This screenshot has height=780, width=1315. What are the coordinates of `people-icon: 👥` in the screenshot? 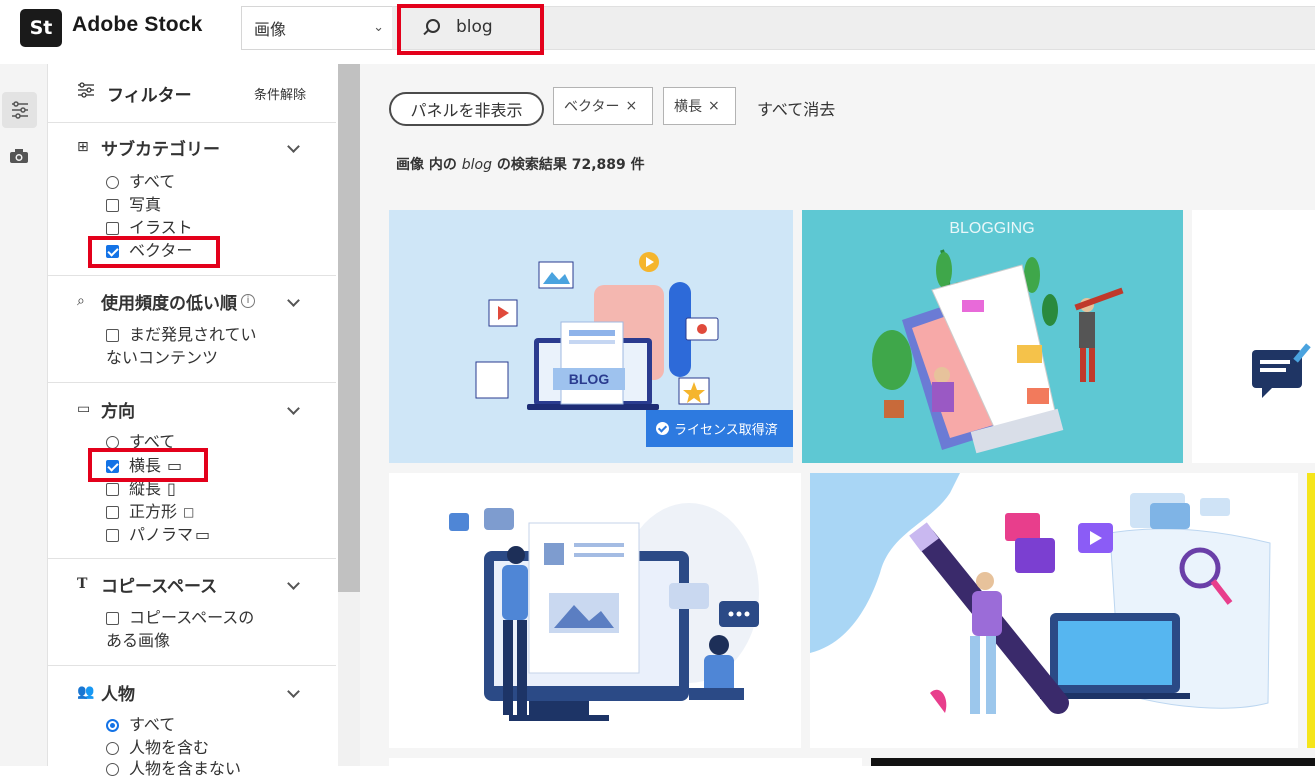 It's located at (86, 692).